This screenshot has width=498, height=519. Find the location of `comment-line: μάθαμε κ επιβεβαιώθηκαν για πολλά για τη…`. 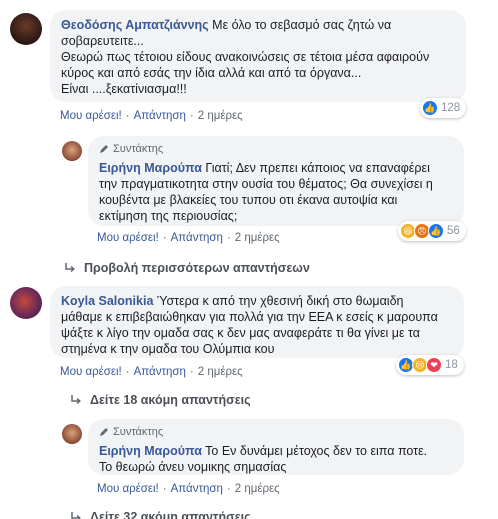

comment-line: μάθαμε κ επιβεβαιώθηκαν για πολλά για τη… is located at coordinates (249, 317).